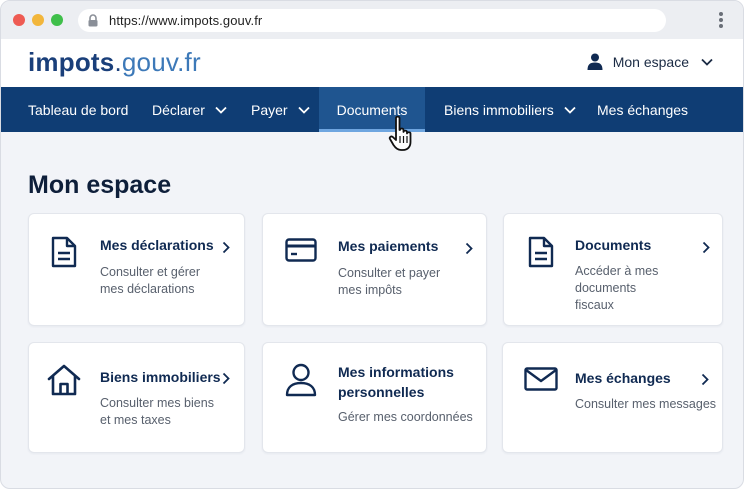 This screenshot has width=744, height=489. I want to click on card-description: Accéder à mes documents fiscaux, so click(648, 288).